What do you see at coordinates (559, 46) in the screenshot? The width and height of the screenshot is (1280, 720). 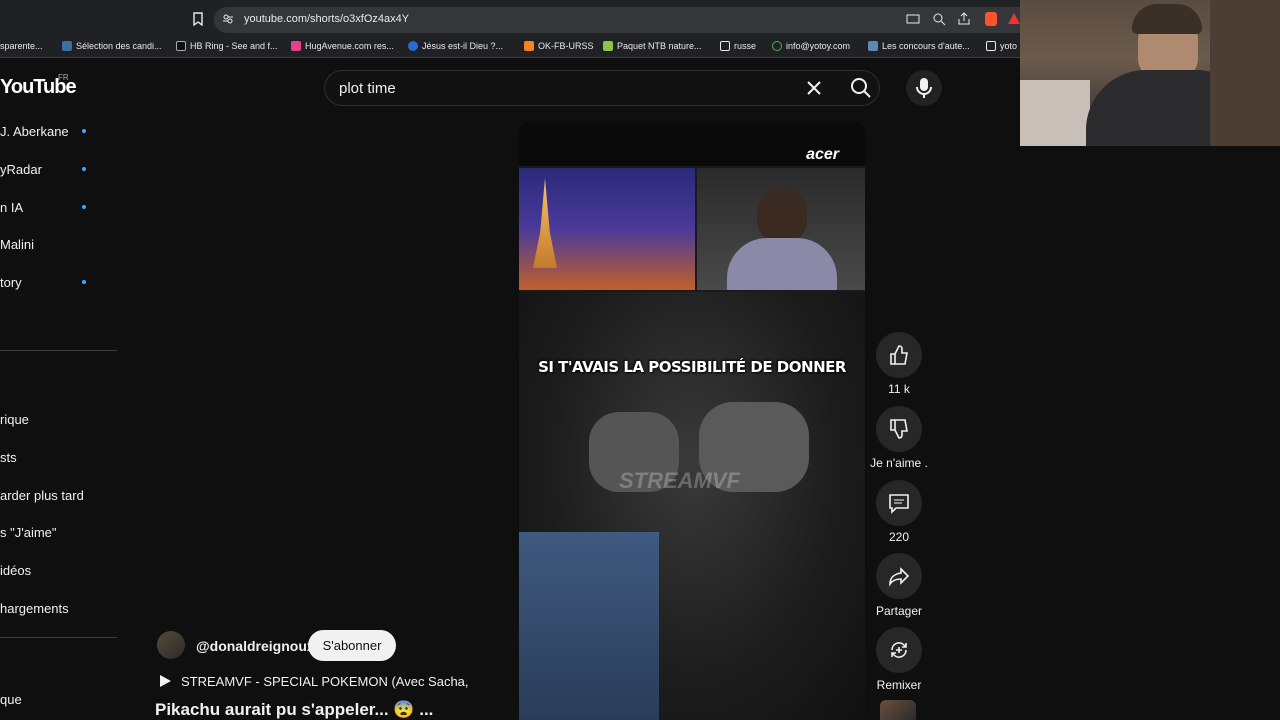 I see `bookmark-item: OK-FB-URSS` at bounding box center [559, 46].